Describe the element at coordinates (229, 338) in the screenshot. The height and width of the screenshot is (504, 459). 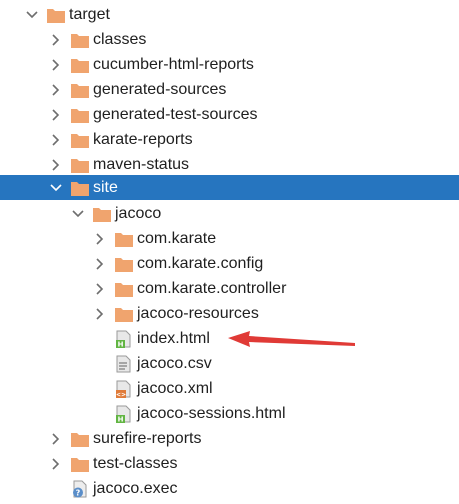
I see `tree-item-index-html: H index.html` at that location.